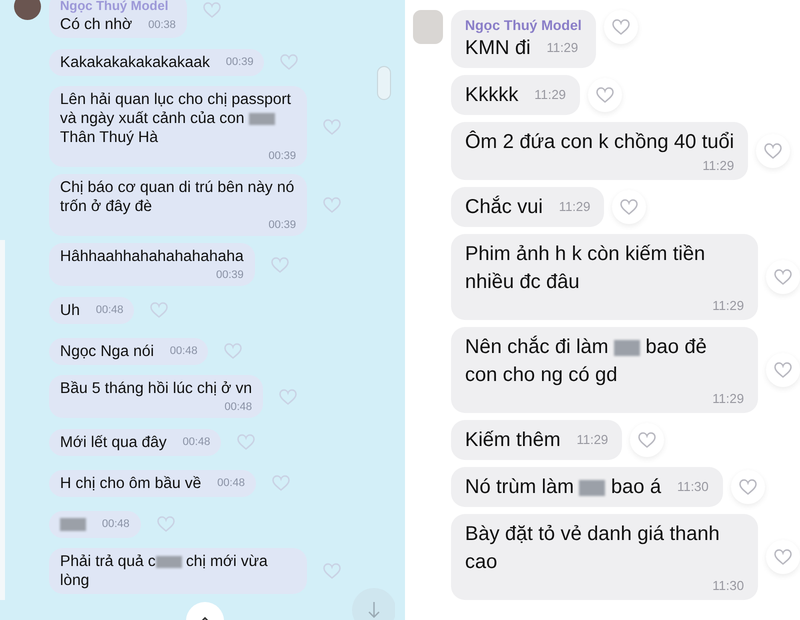  What do you see at coordinates (498, 48) in the screenshot?
I see `message-text: KMN đi` at bounding box center [498, 48].